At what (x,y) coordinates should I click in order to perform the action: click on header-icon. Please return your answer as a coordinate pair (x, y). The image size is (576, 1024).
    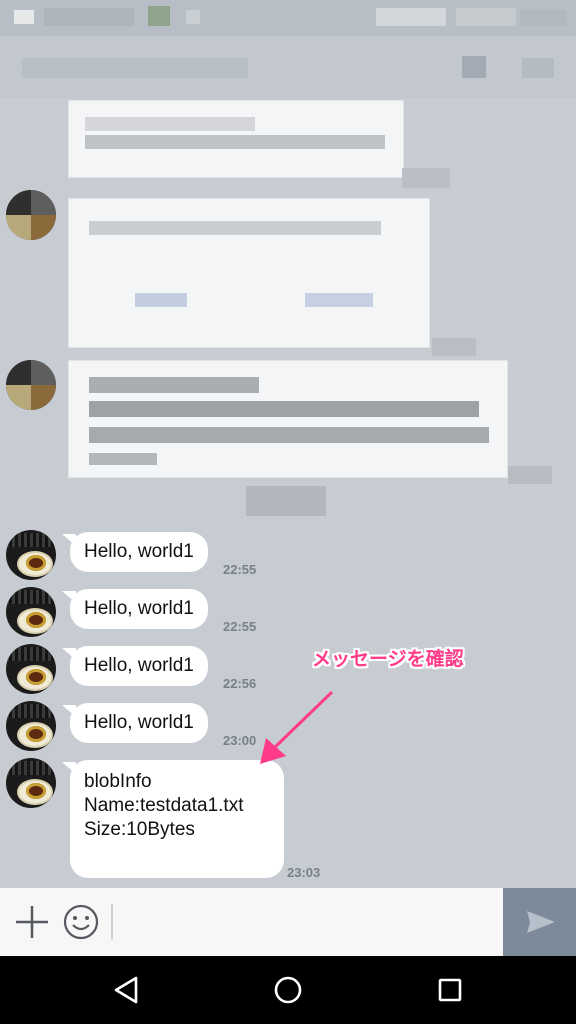
    Looking at the image, I should click on (474, 67).